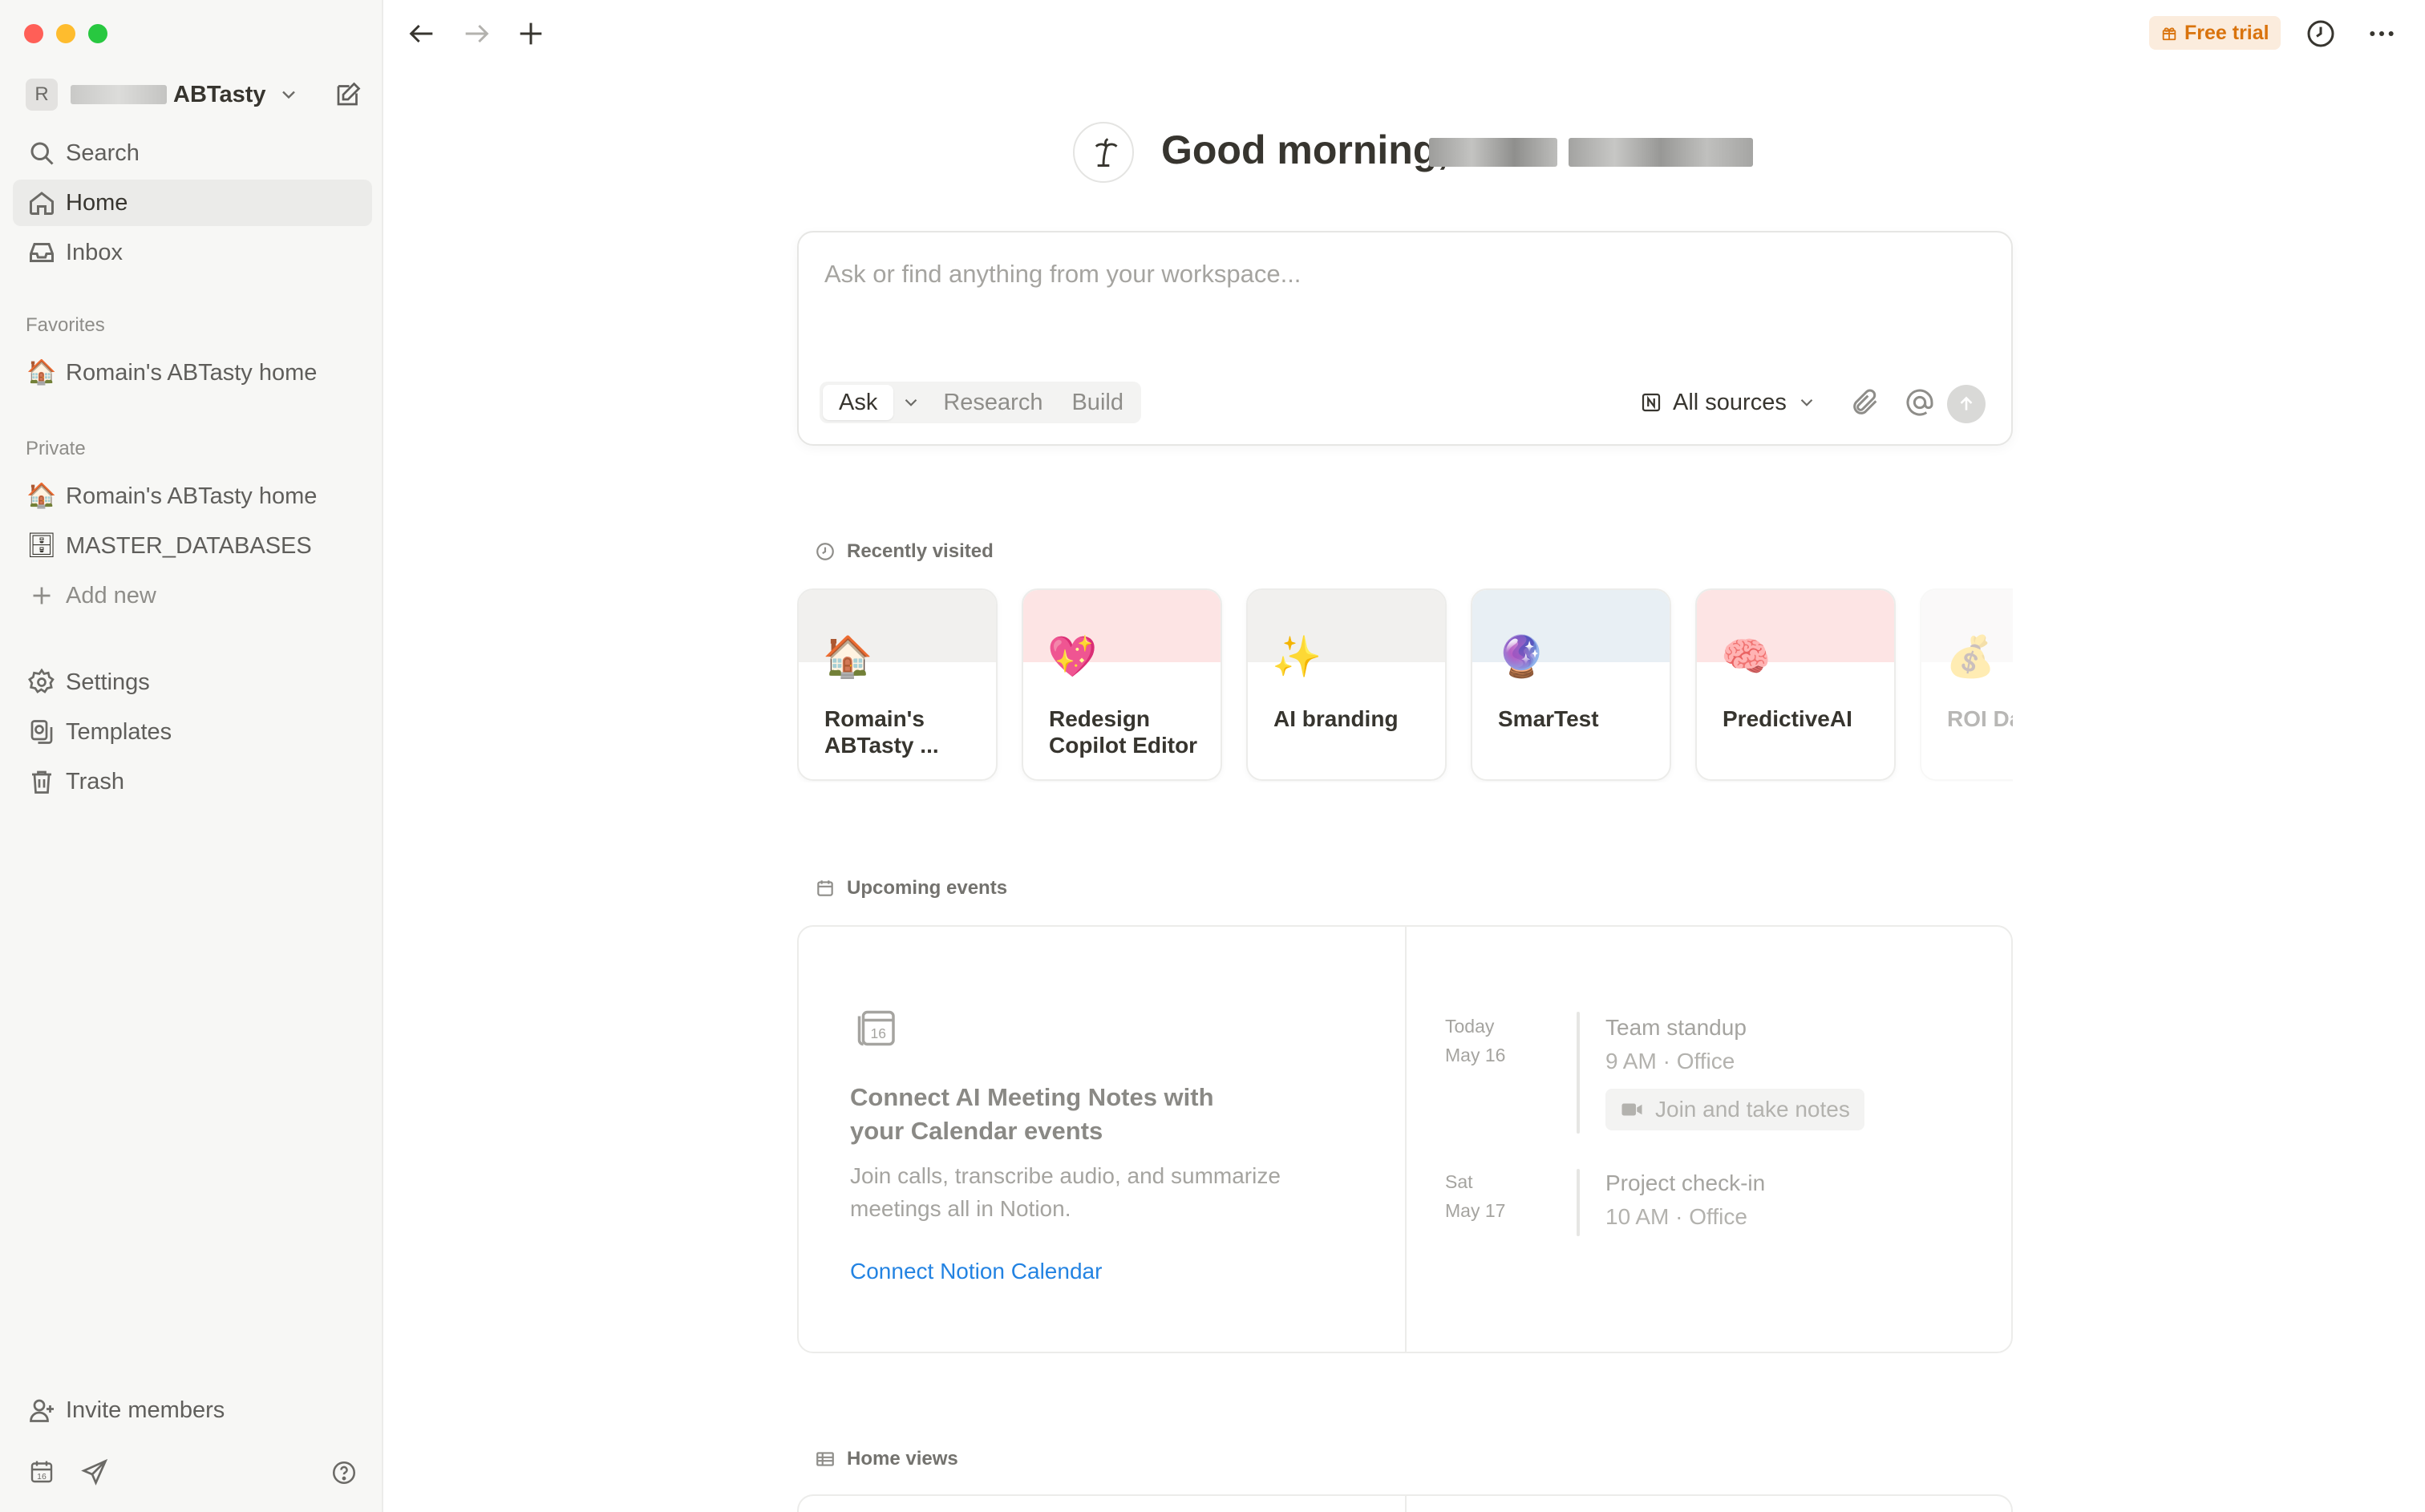 Image resolution: width=2425 pixels, height=1512 pixels. Describe the element at coordinates (1122, 685) in the screenshot. I see `recent-card: 💖 Redesign Copilot Editor` at that location.